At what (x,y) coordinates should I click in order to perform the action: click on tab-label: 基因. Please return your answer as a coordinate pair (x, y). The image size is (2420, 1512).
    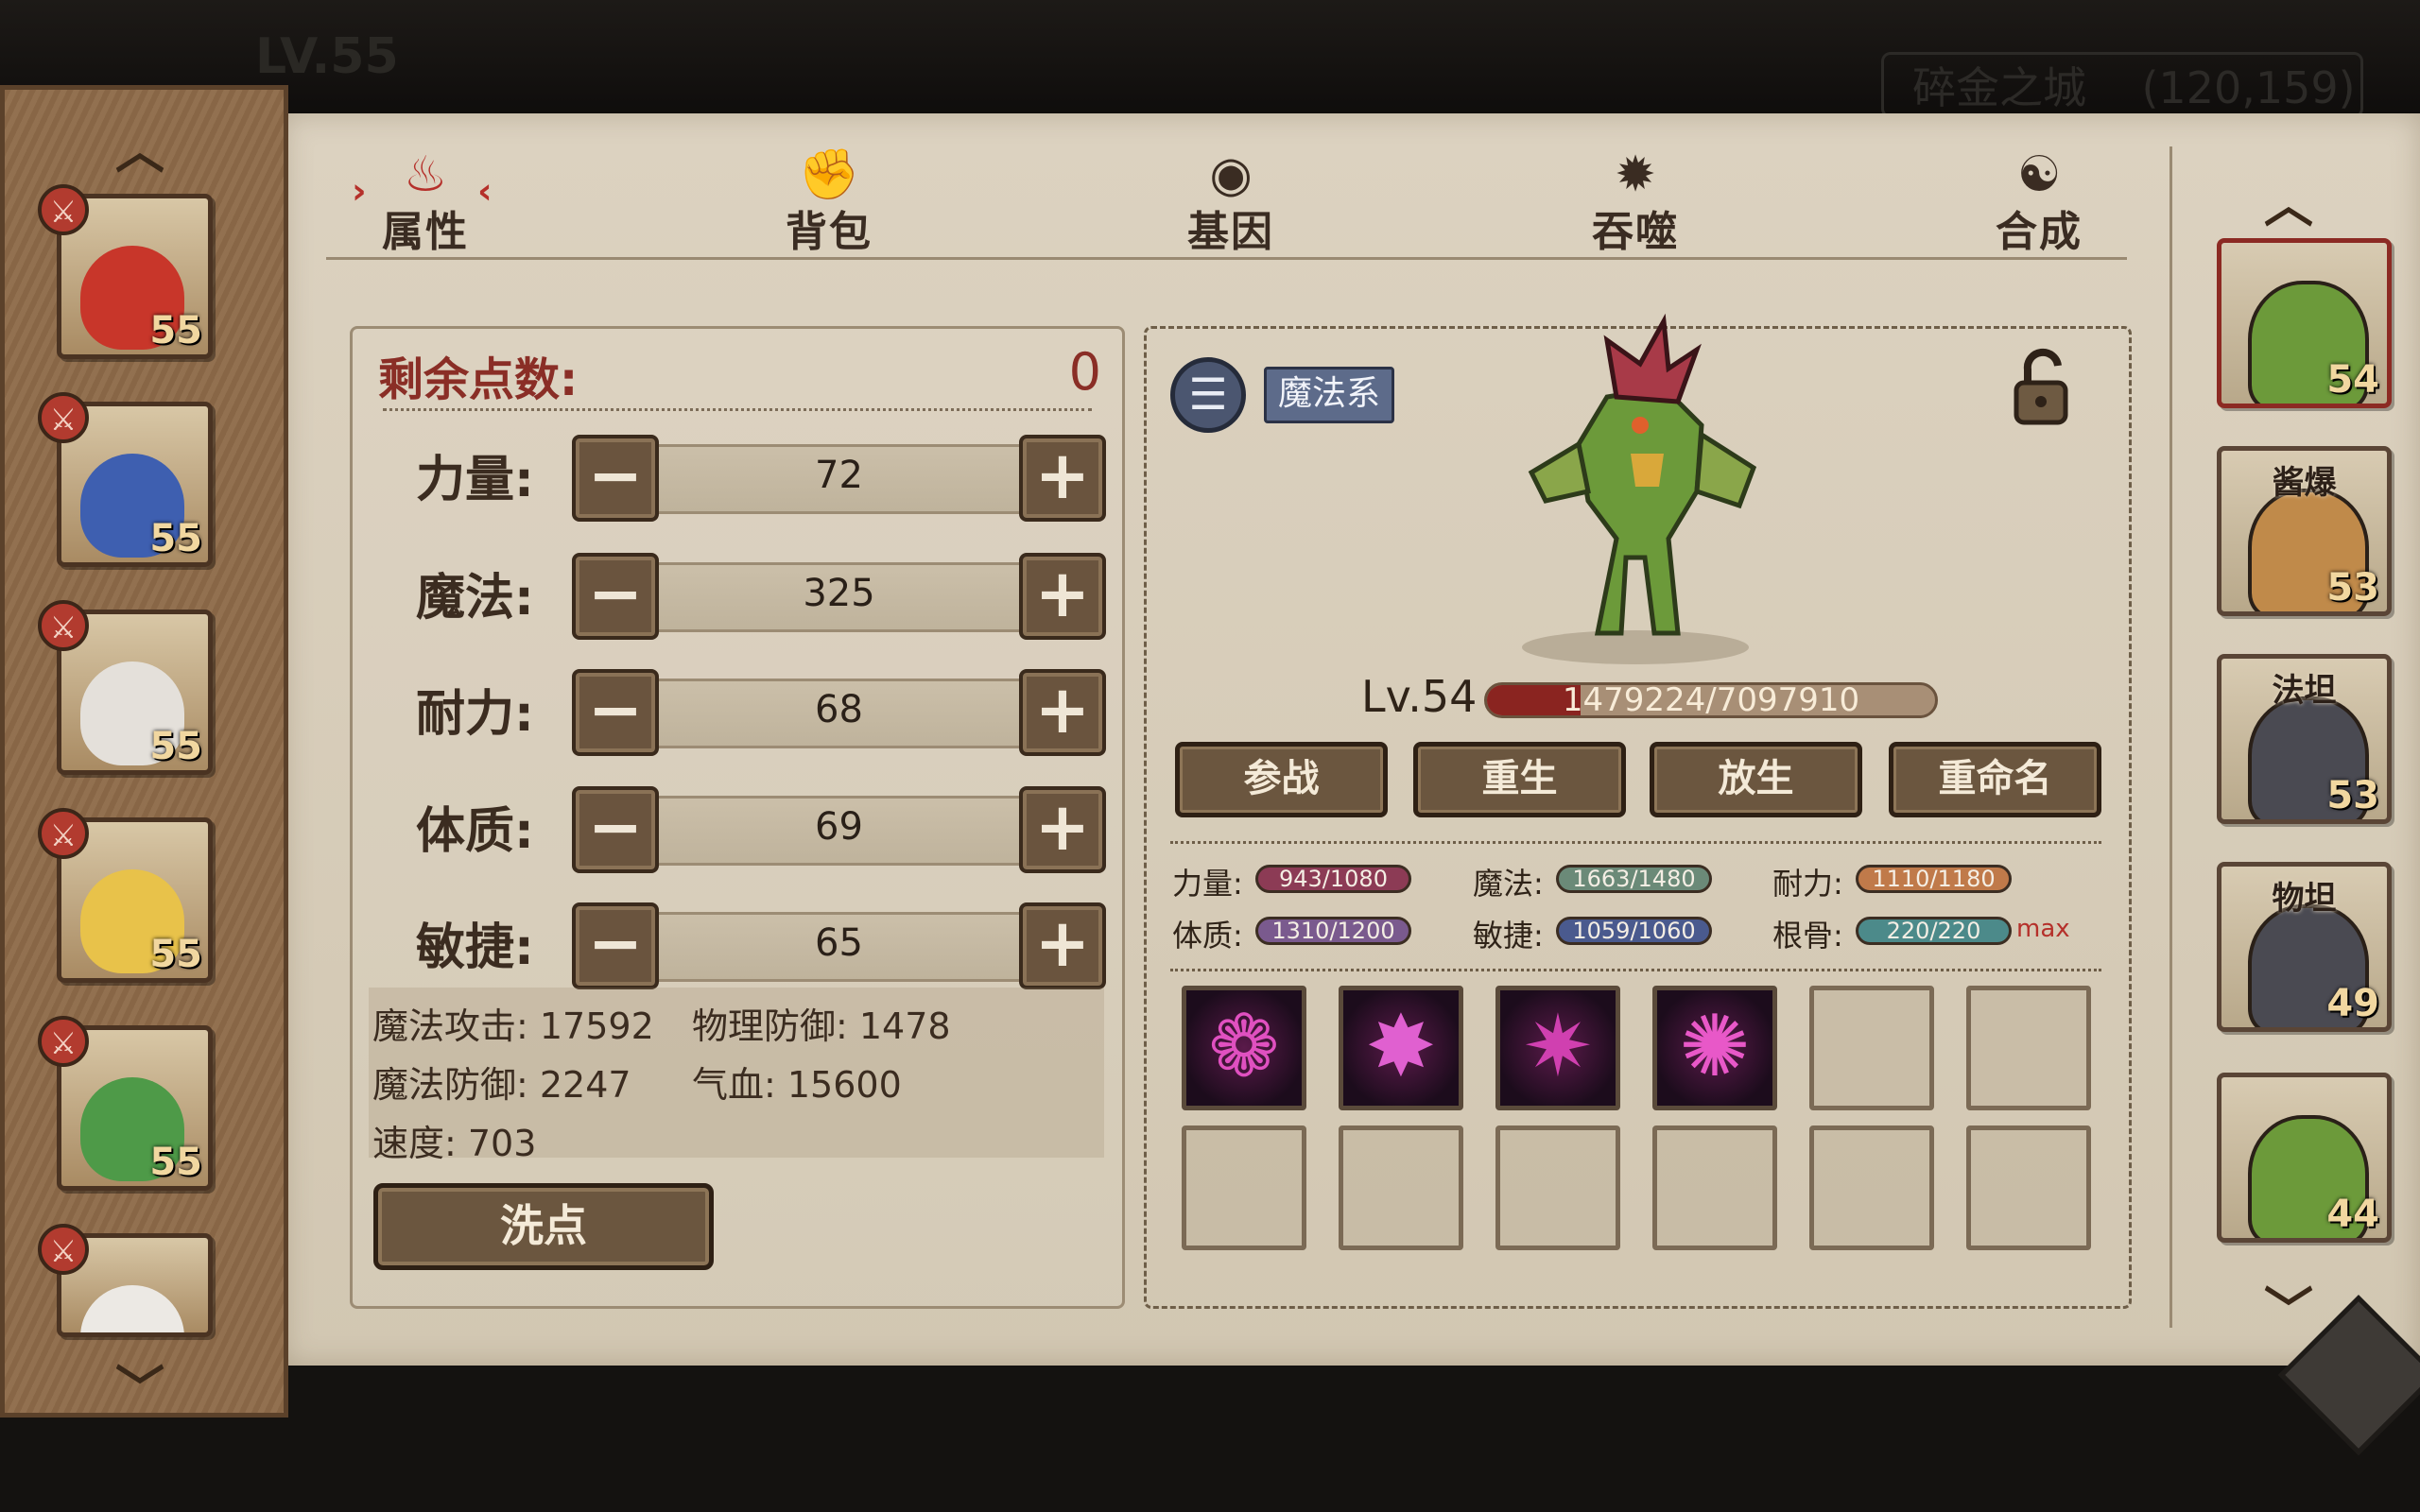
    Looking at the image, I should click on (1231, 232).